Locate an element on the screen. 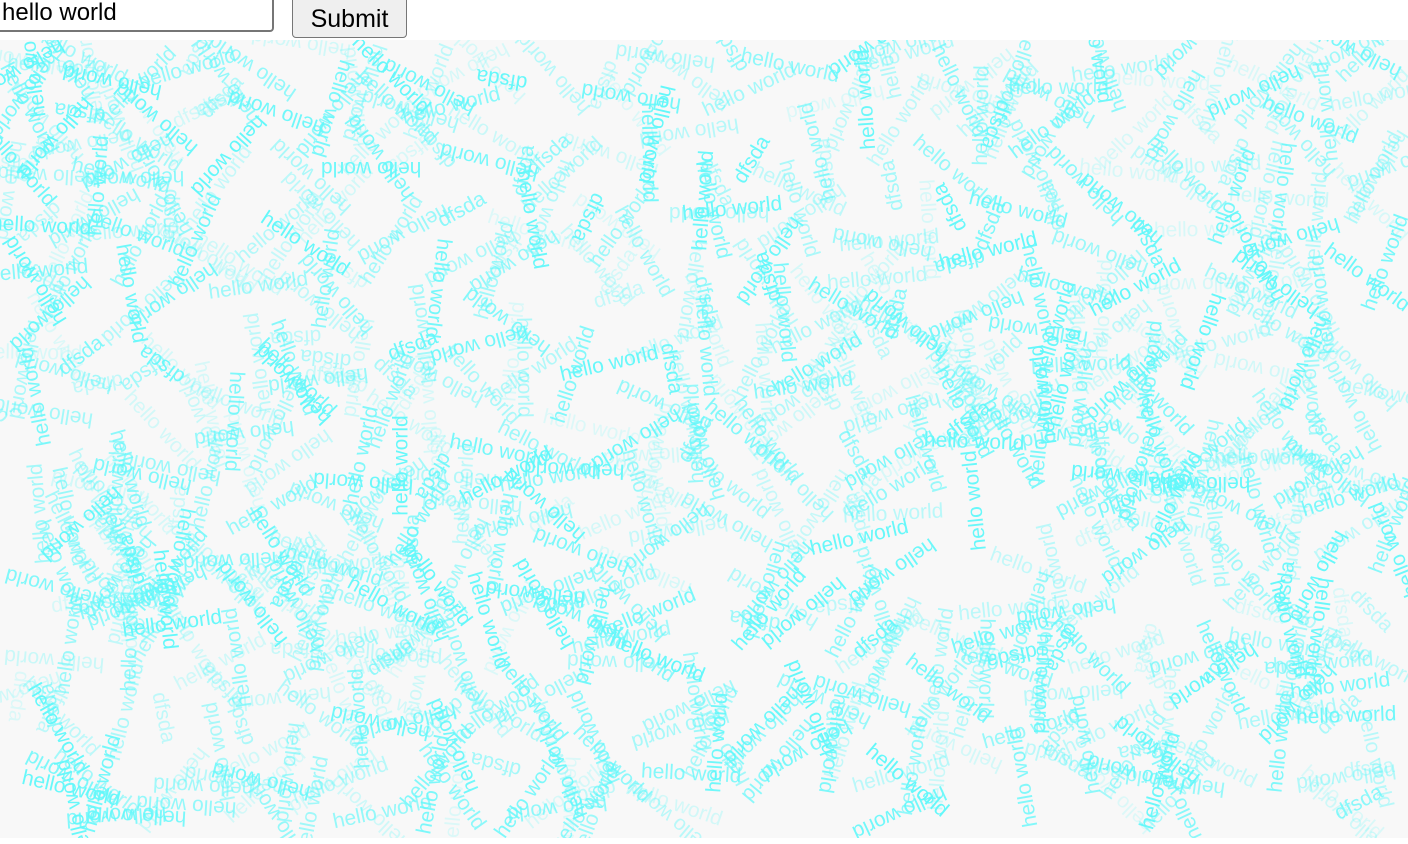  input-toolbar: Submit is located at coordinates (704, 20).